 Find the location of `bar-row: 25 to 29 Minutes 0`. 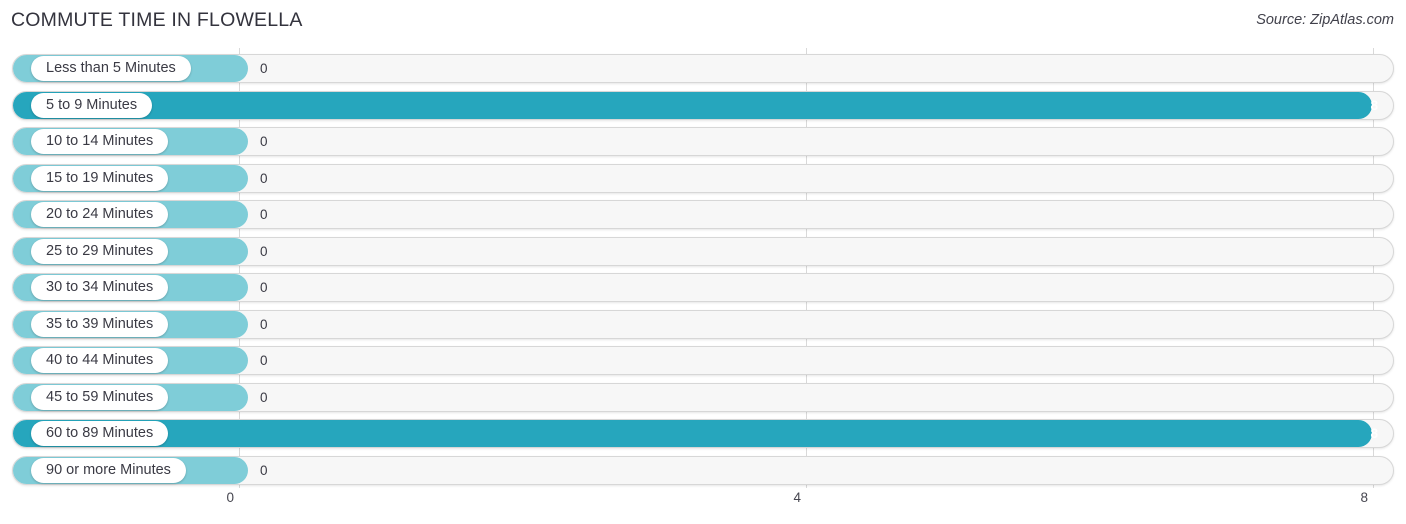

bar-row: 25 to 29 Minutes 0 is located at coordinates (703, 251).